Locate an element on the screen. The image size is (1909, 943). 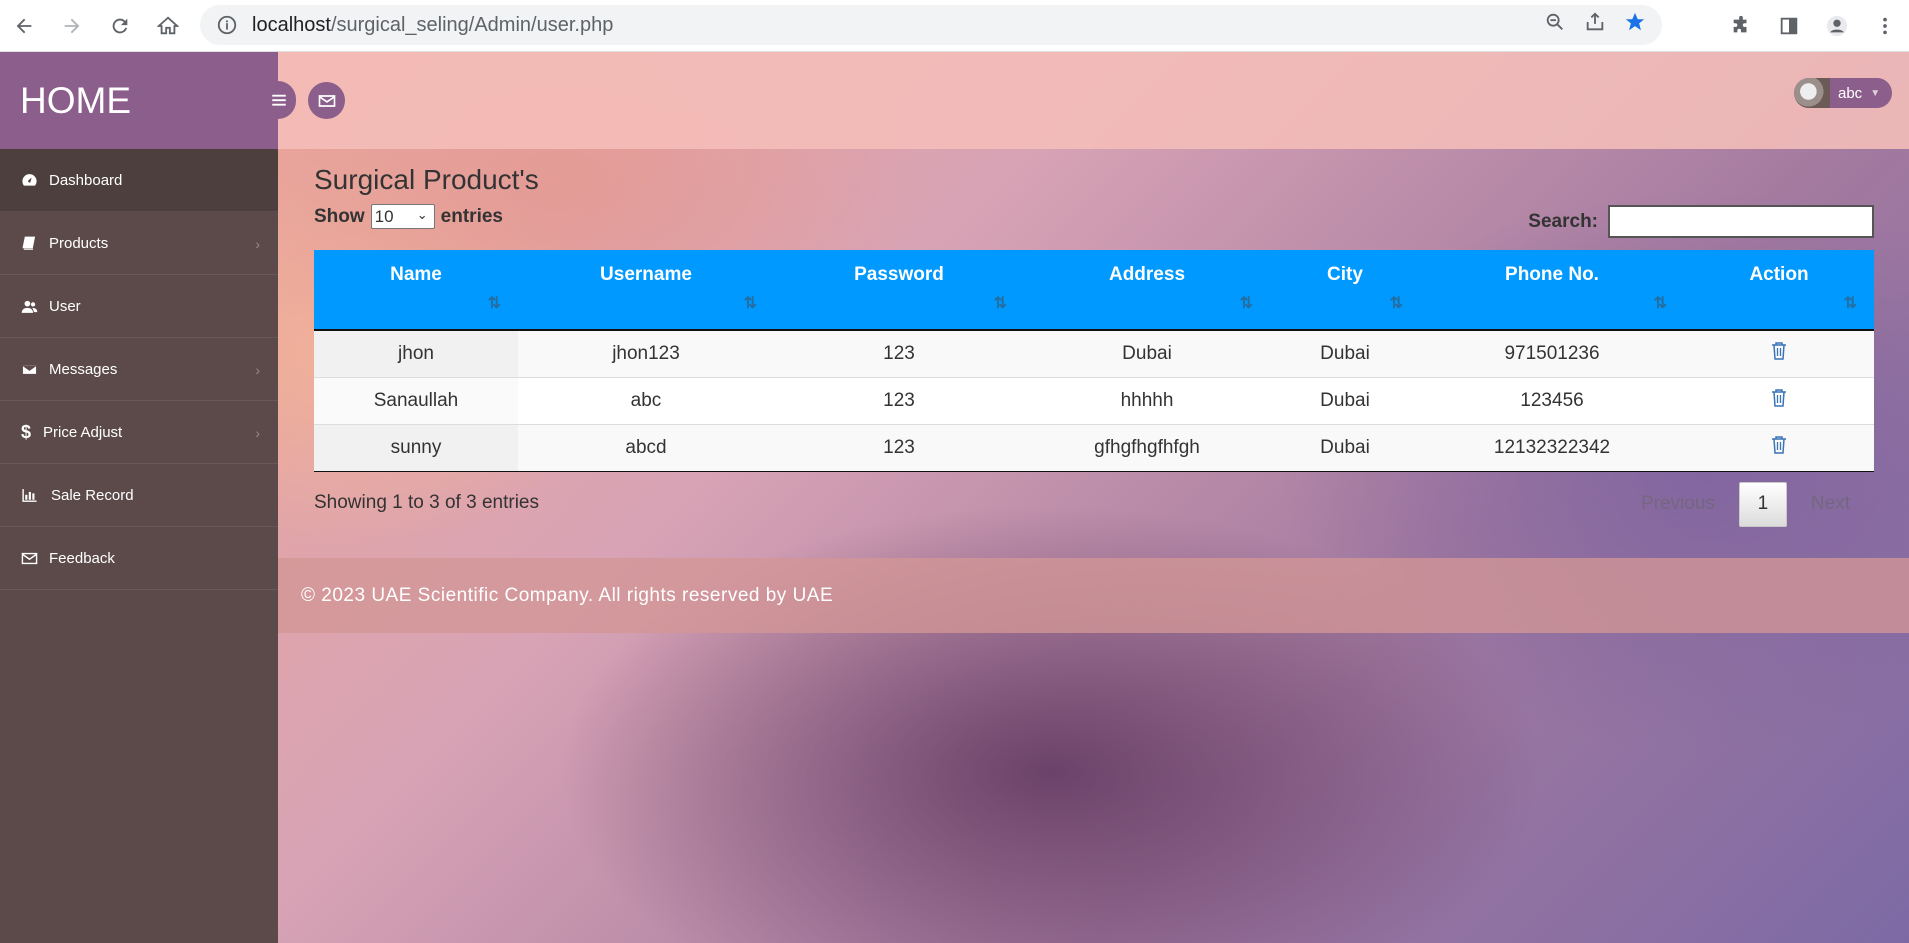
address-bar: localhost/surgical_seling/Admin/user.php is located at coordinates (931, 25).